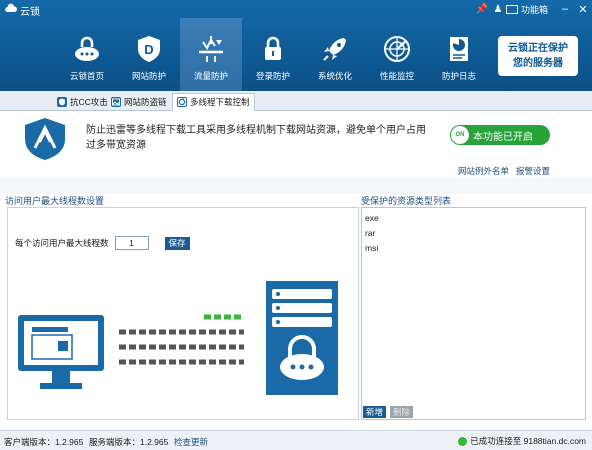 The height and width of the screenshot is (450, 592). What do you see at coordinates (30, 12) in the screenshot?
I see `app-title: 云锁` at bounding box center [30, 12].